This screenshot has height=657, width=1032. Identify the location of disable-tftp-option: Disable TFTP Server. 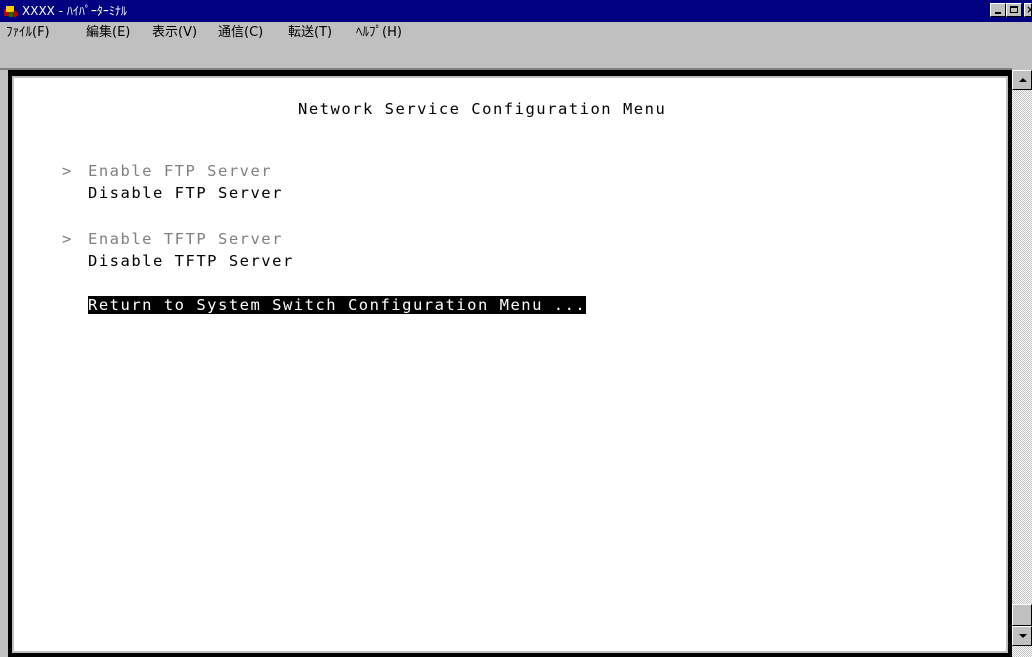
(191, 261).